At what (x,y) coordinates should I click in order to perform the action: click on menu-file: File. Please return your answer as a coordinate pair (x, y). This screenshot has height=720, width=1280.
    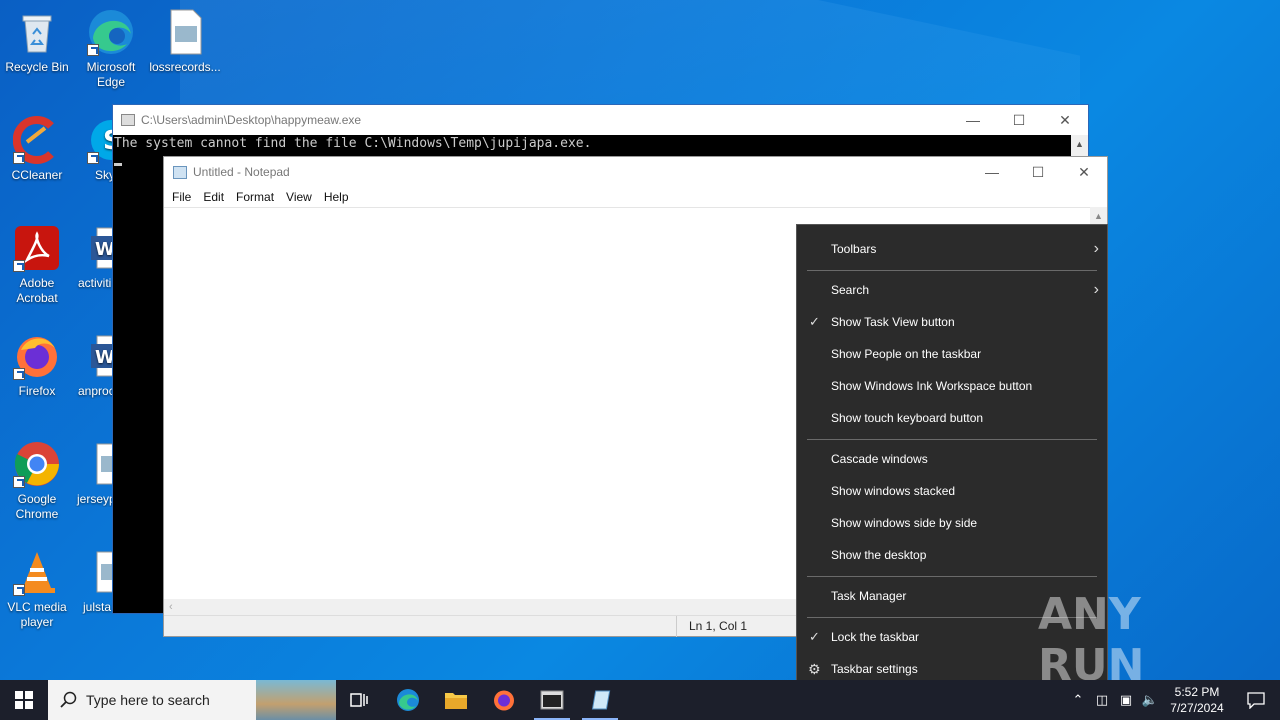
    Looking at the image, I should click on (181, 197).